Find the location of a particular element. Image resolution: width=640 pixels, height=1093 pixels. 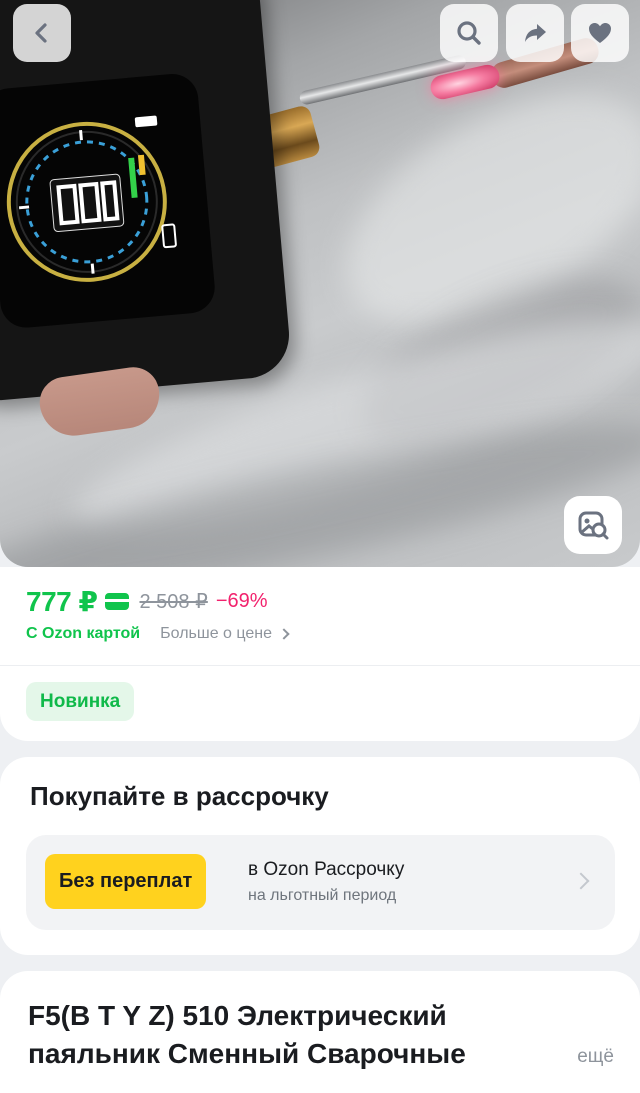

price-row: 777 ₽ 2 508 ₽ −69% is located at coordinates (147, 601).